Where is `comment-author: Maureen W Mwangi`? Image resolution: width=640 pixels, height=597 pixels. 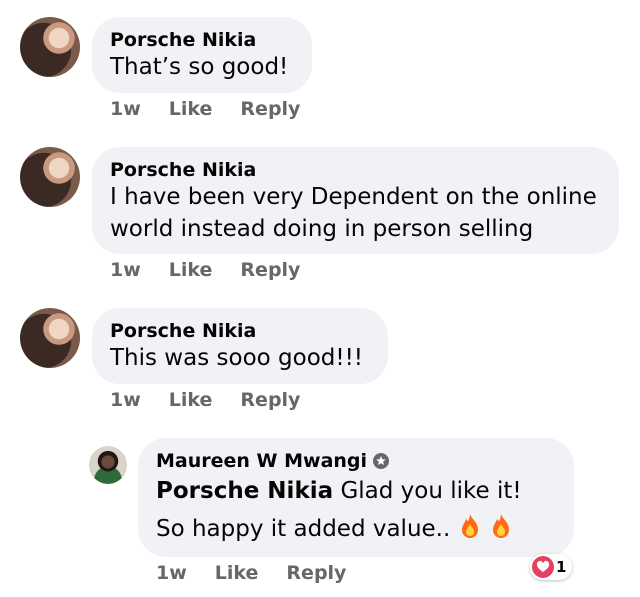
comment-author: Maureen W Mwangi is located at coordinates (356, 461).